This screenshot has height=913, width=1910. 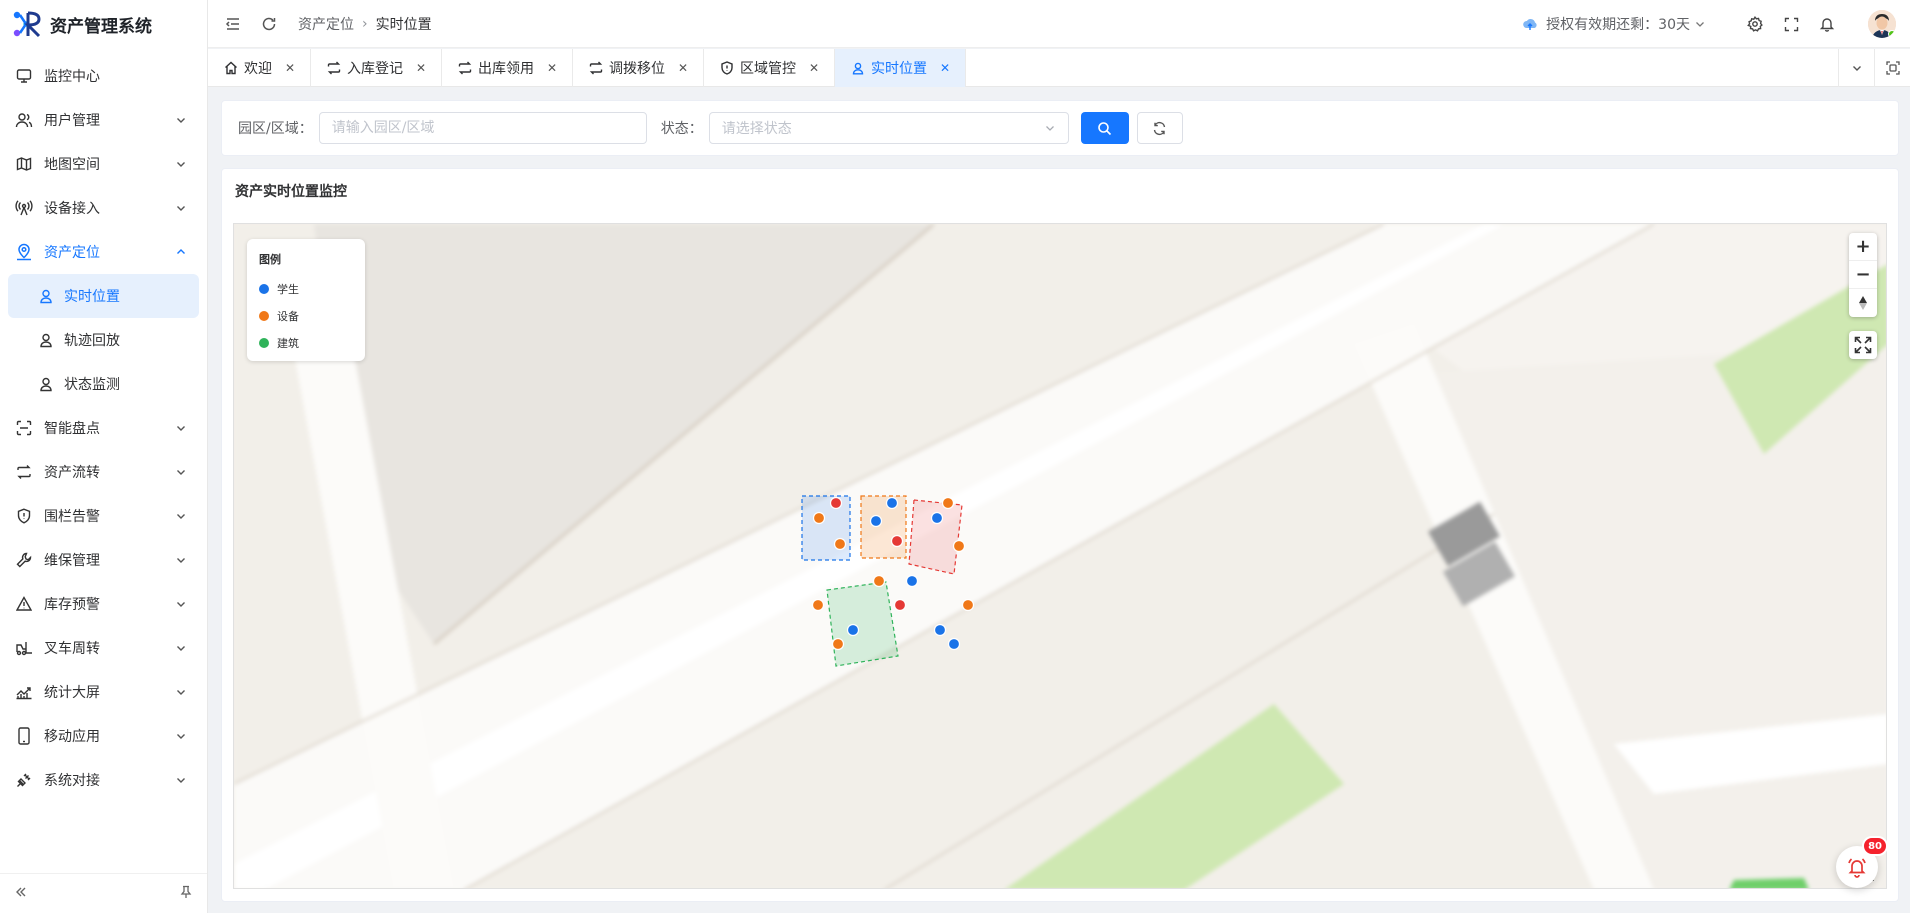 What do you see at coordinates (103, 296) in the screenshot?
I see `sidebar-item-realtime-location: 实时位置` at bounding box center [103, 296].